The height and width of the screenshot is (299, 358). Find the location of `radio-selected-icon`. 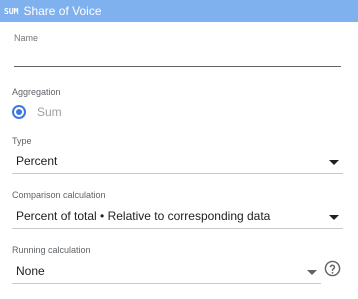

radio-selected-icon is located at coordinates (19, 112).